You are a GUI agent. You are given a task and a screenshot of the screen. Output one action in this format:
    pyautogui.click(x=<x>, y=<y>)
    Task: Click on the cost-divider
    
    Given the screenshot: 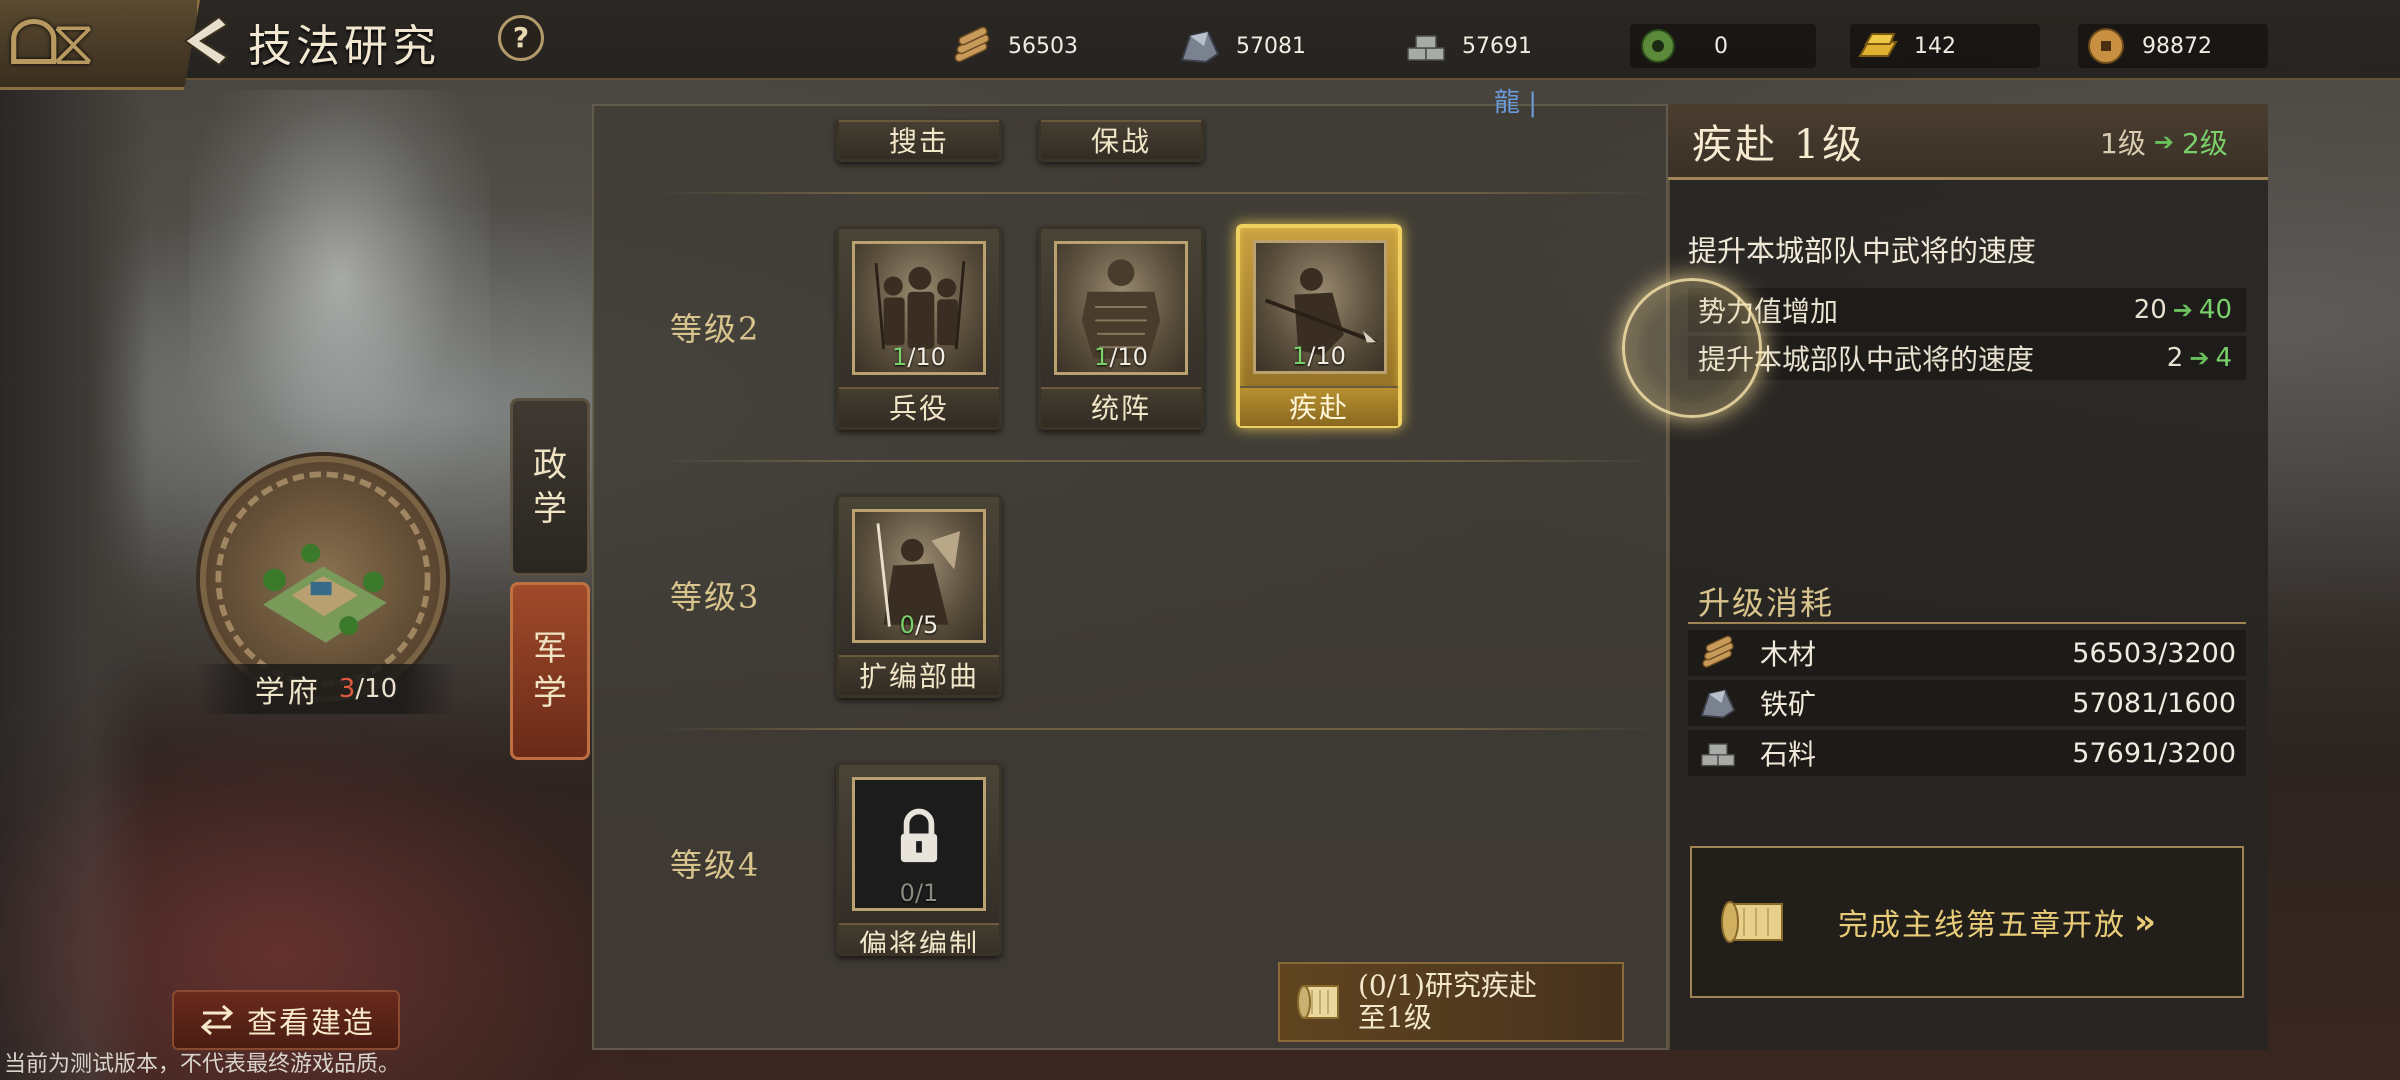 What is the action you would take?
    pyautogui.click(x=1967, y=623)
    